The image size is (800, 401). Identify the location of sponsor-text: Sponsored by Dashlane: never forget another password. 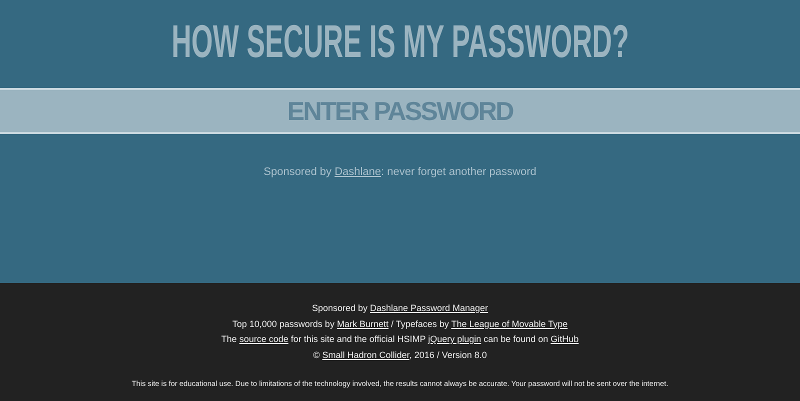
(400, 172).